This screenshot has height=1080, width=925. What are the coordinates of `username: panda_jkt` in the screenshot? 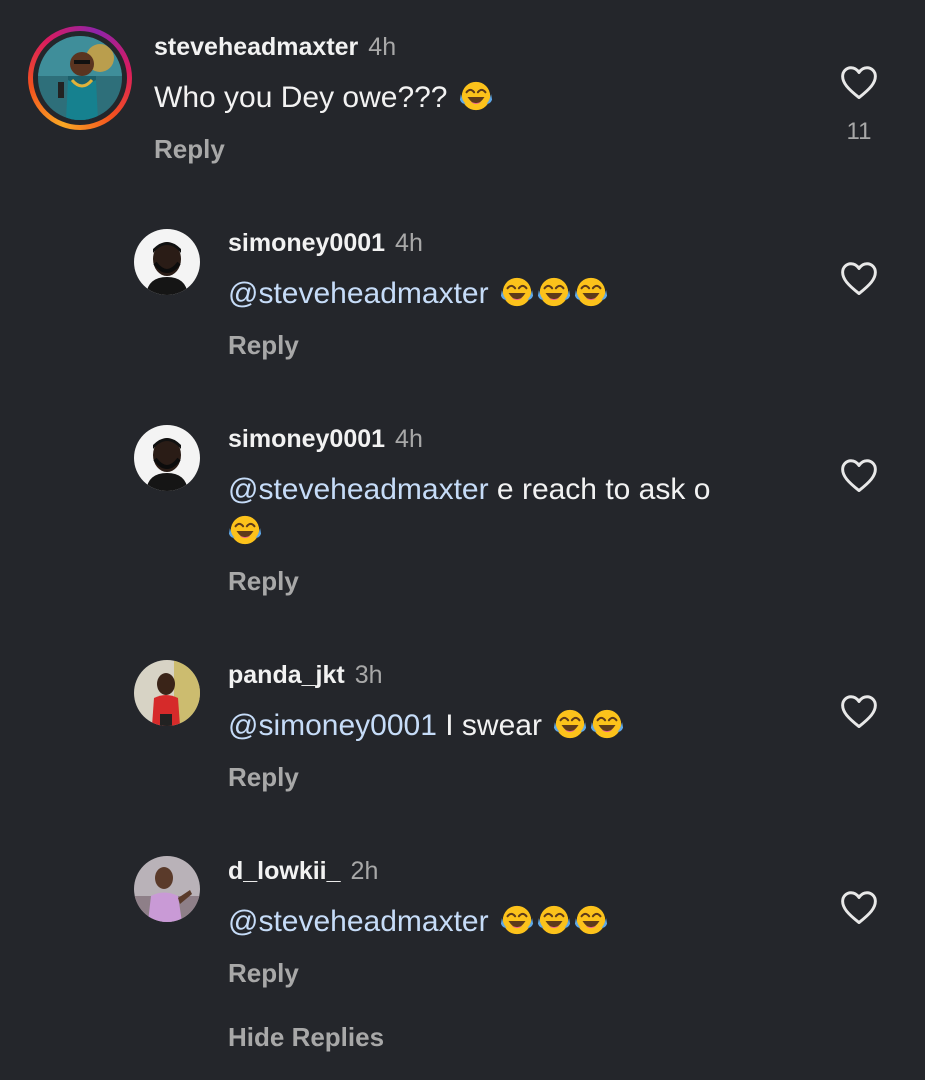 It's located at (286, 675).